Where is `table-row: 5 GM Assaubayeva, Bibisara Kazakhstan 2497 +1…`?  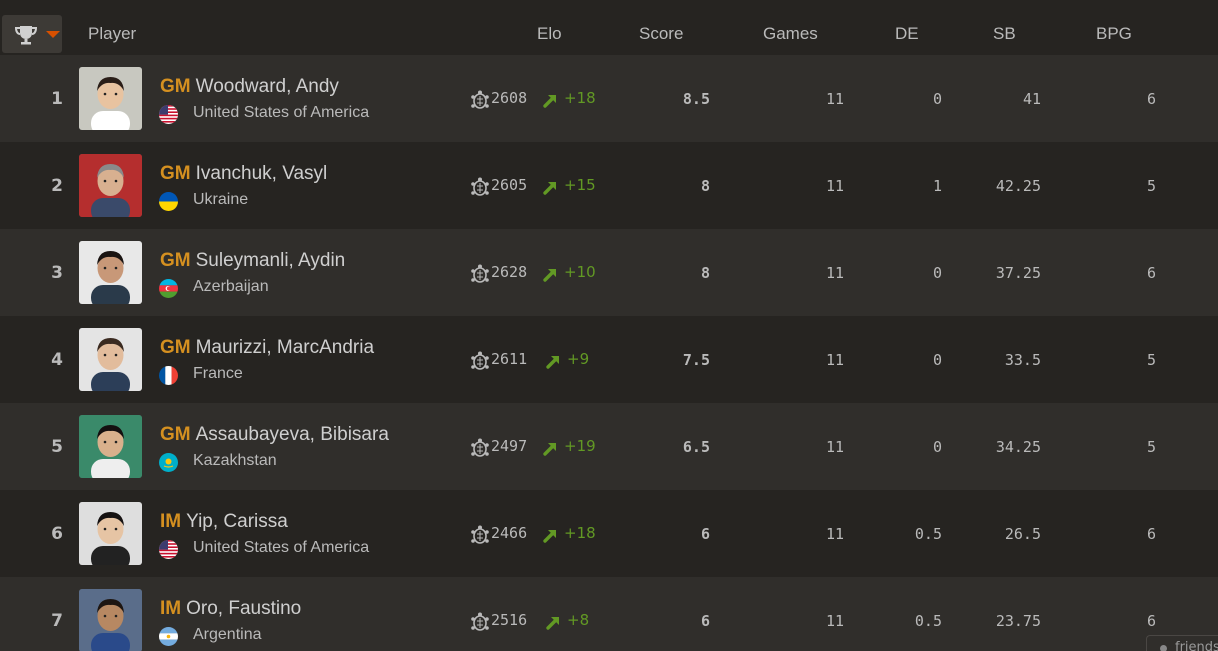
table-row: 5 GM Assaubayeva, Bibisara Kazakhstan 2497 +1… is located at coordinates (609, 446).